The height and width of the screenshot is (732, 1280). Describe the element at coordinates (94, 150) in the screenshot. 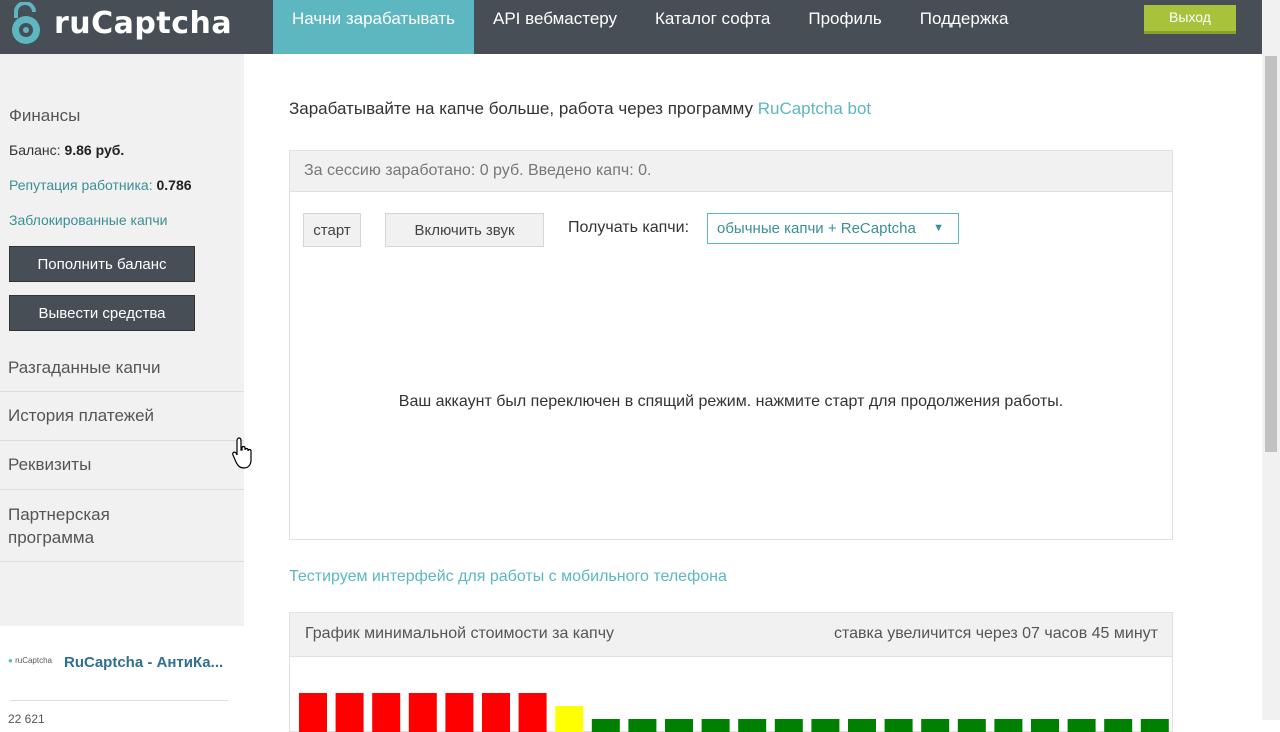

I see `balance-value: 9.86 руб.` at that location.